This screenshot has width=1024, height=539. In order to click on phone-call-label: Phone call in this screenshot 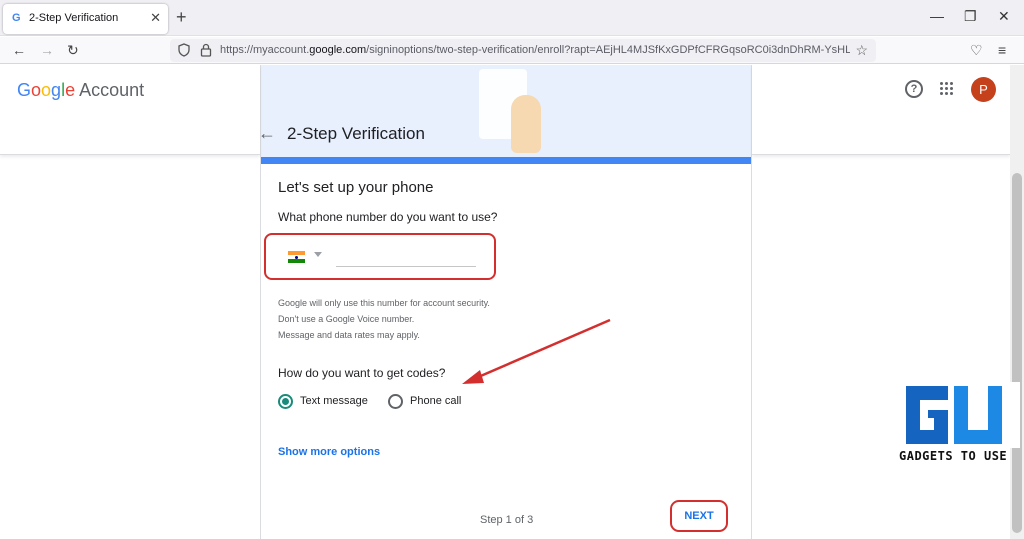, I will do `click(435, 401)`.